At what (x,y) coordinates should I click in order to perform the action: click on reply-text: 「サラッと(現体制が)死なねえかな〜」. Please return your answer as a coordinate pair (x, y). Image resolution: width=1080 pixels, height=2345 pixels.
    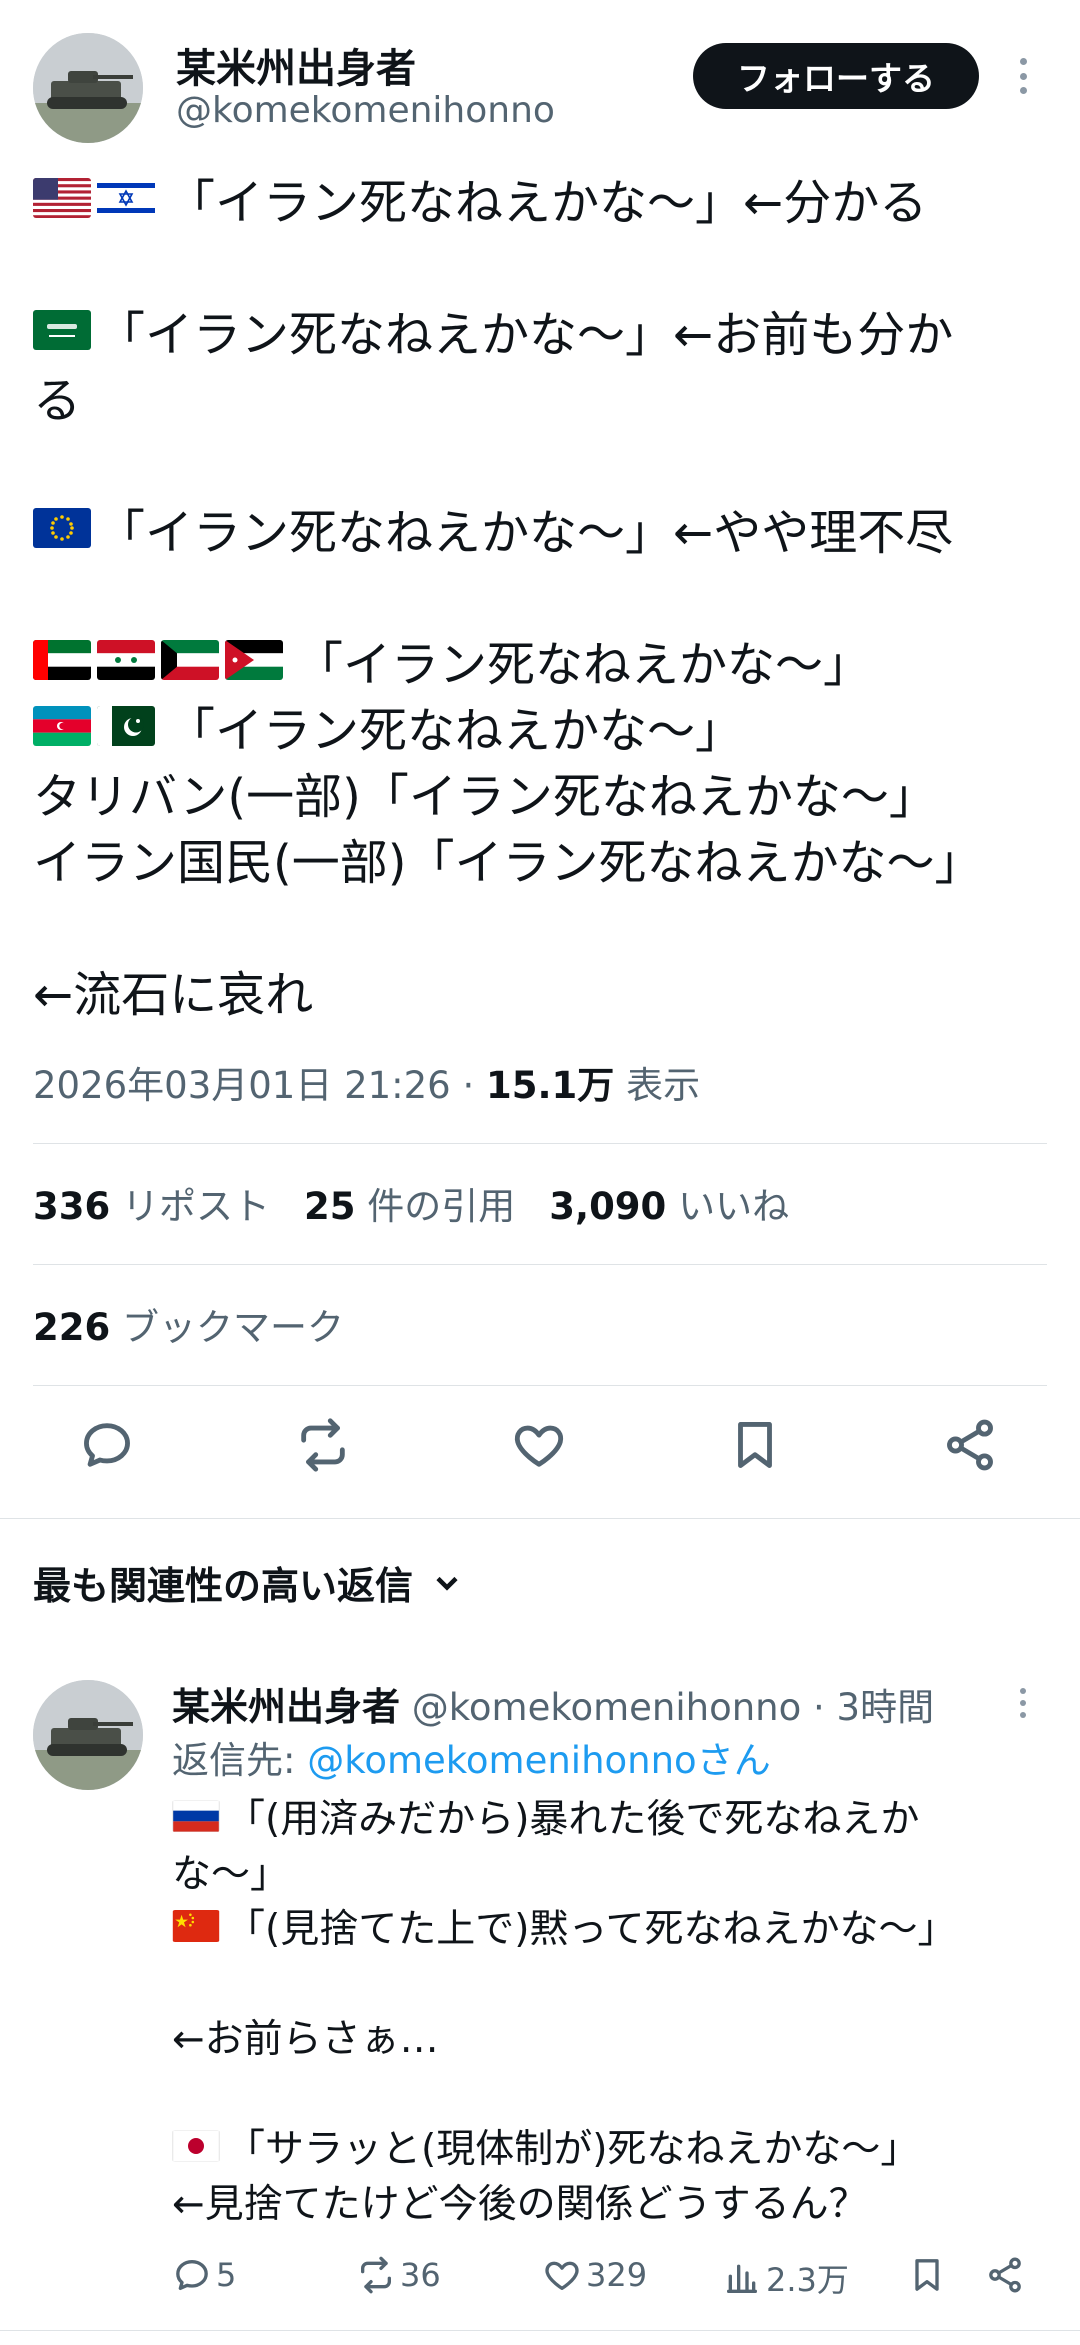
    Looking at the image, I should click on (573, 2149).